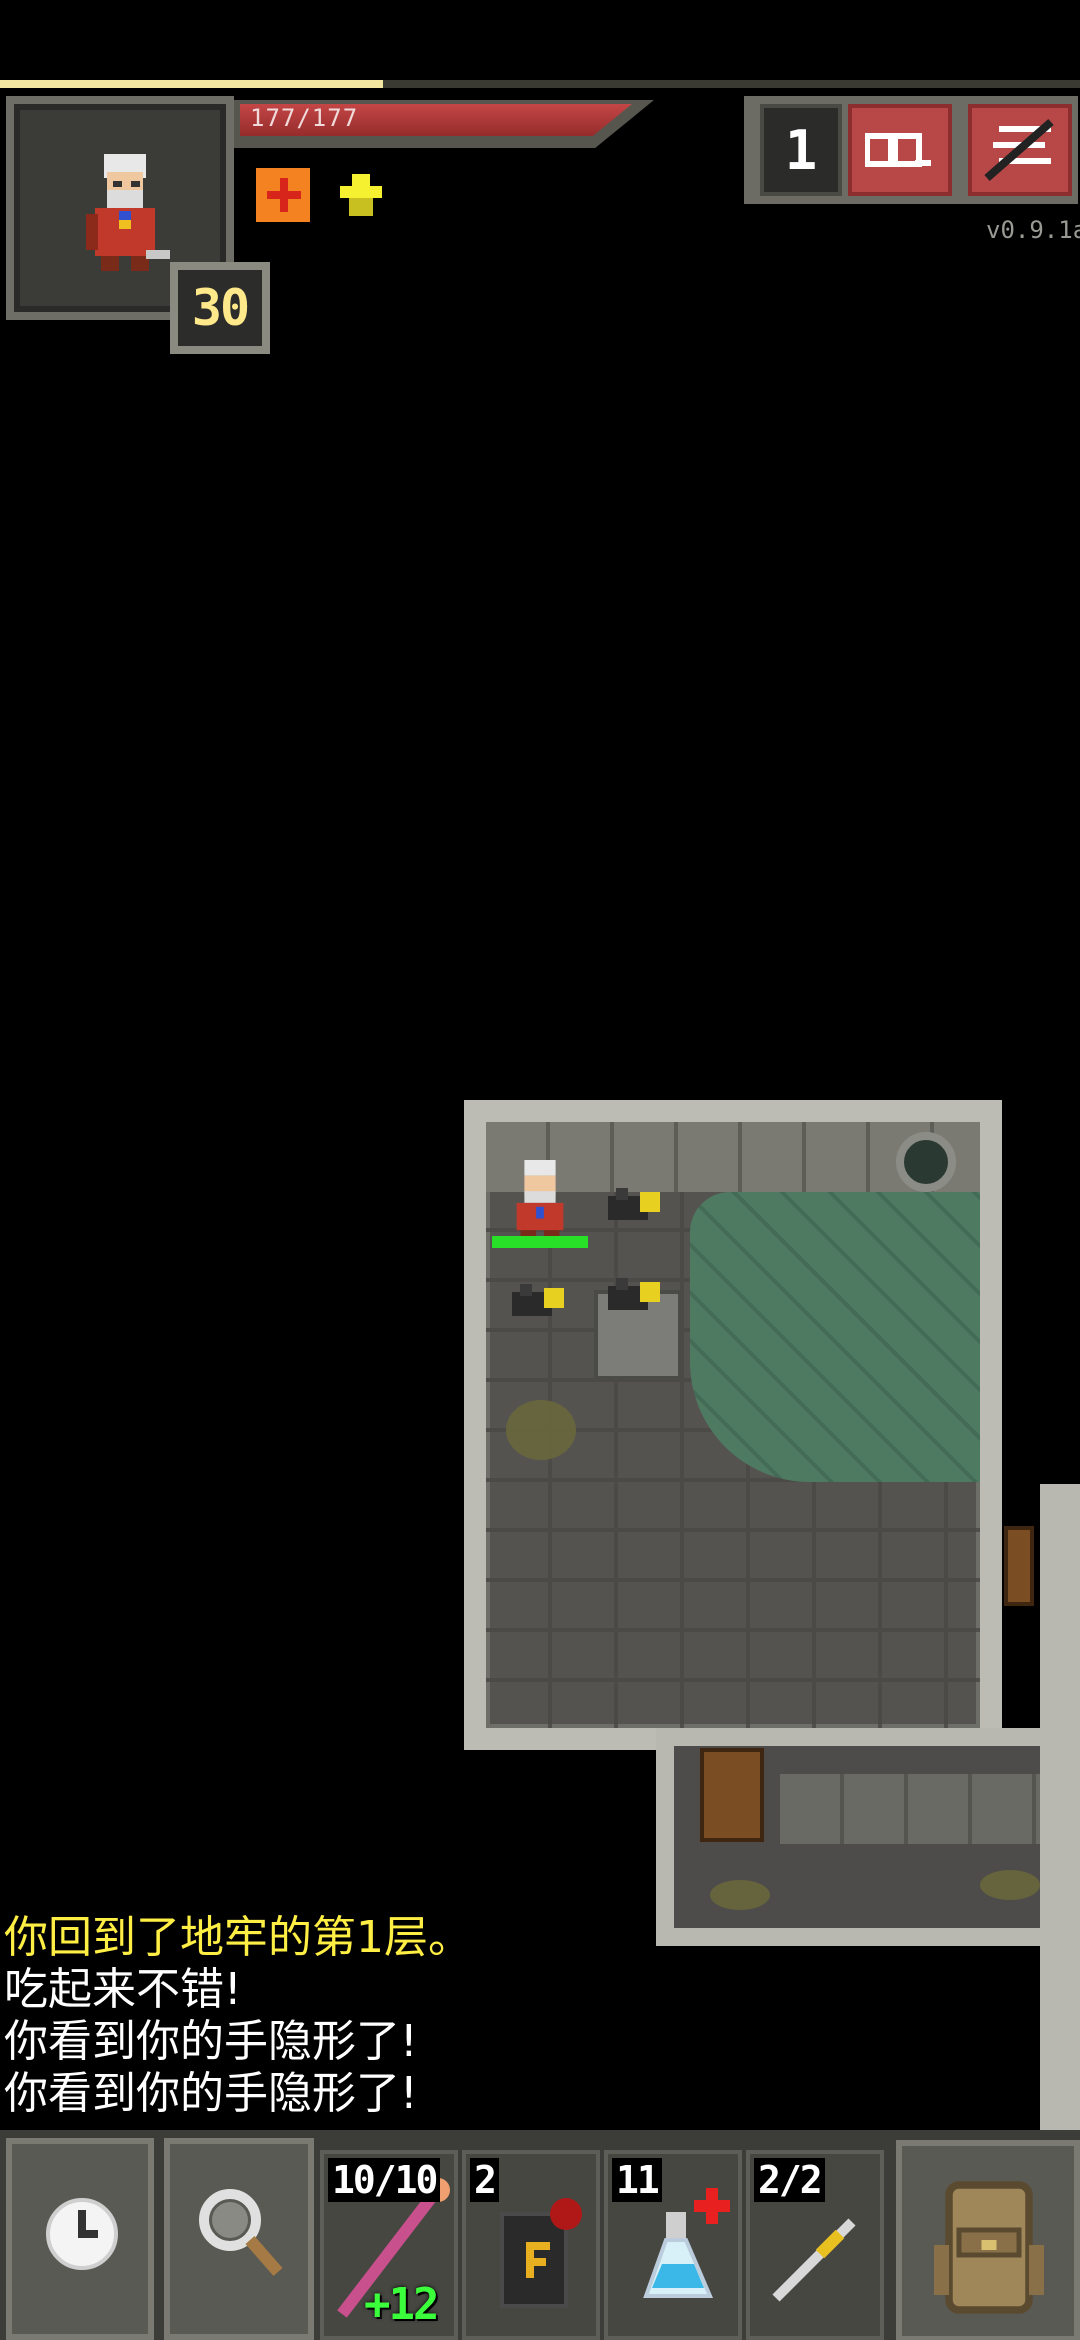 The width and height of the screenshot is (1080, 2340). Describe the element at coordinates (835, 1337) in the screenshot. I see `water-pool` at that location.